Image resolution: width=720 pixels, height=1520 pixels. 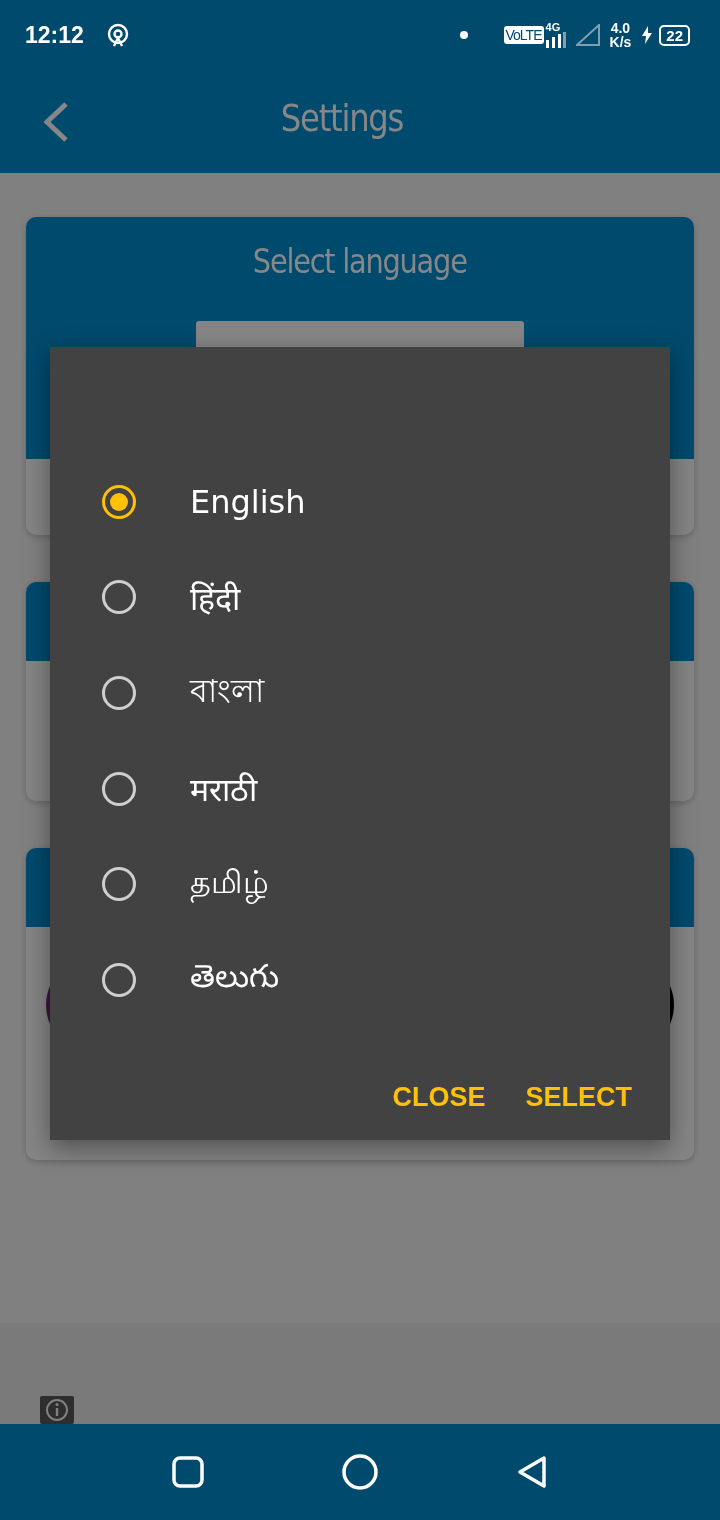 I want to click on charging-icon, so click(x=647, y=35).